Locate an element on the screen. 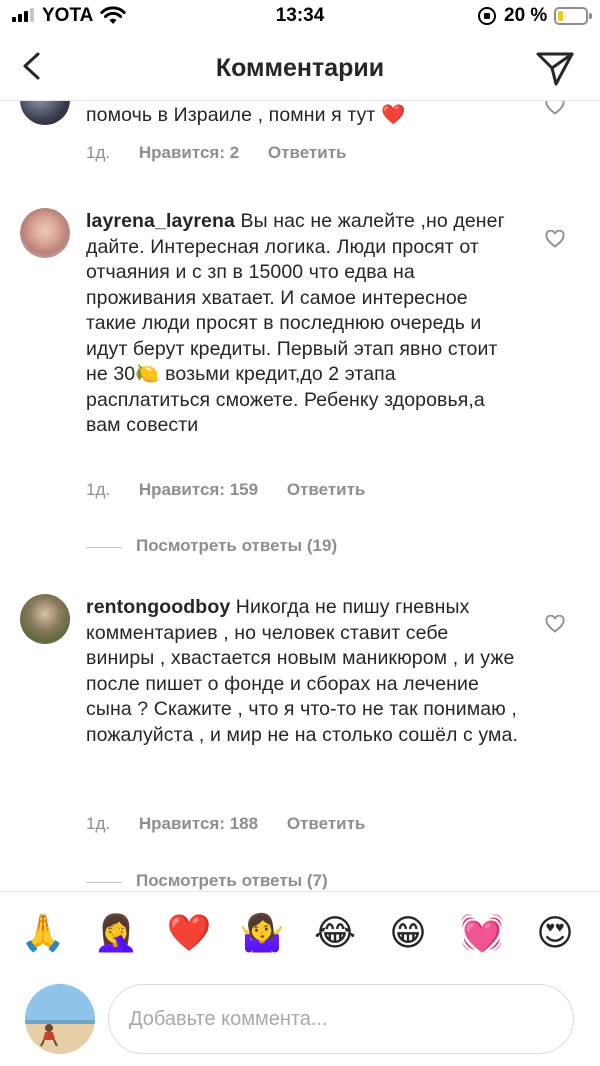  view-replies-button: Посмотреть ответы (7) is located at coordinates (246, 881).